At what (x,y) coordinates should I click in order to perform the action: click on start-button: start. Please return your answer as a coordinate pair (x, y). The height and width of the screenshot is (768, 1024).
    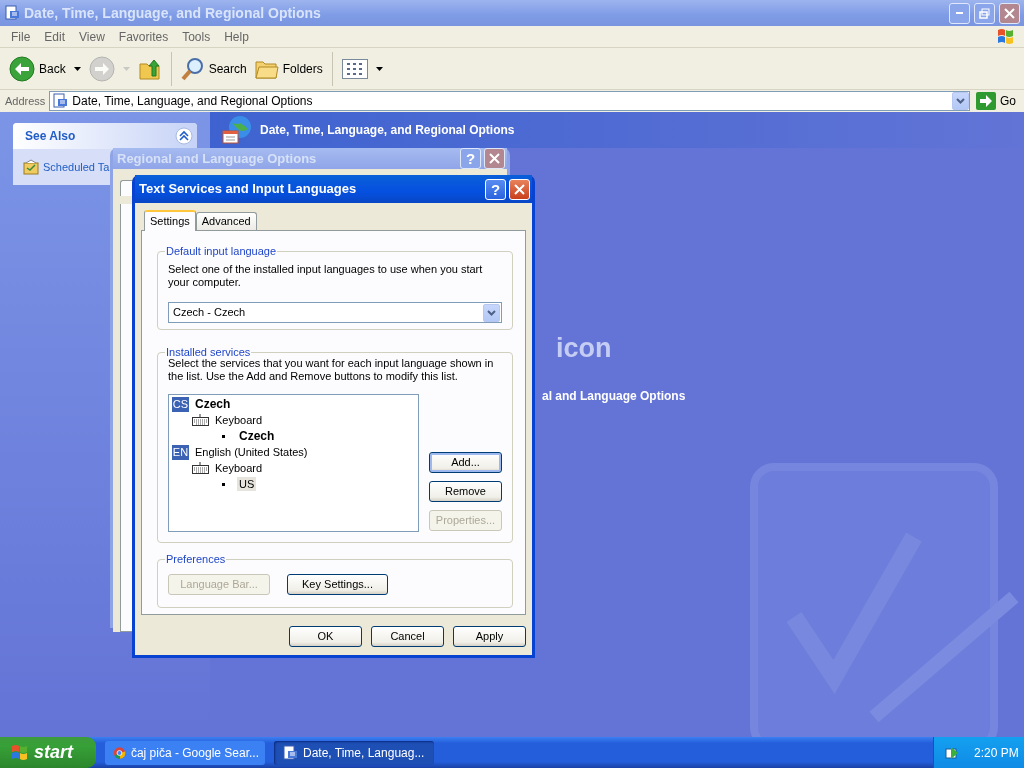
    Looking at the image, I should click on (48, 752).